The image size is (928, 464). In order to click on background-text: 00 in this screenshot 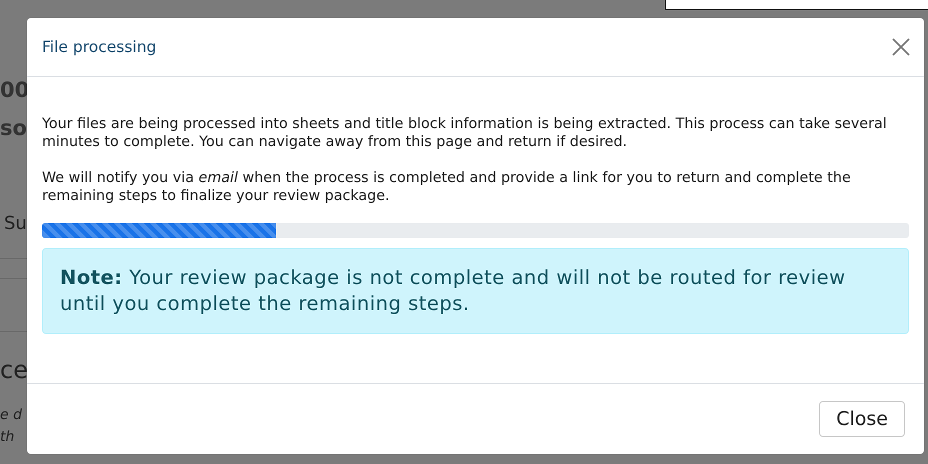, I will do `click(15, 90)`.